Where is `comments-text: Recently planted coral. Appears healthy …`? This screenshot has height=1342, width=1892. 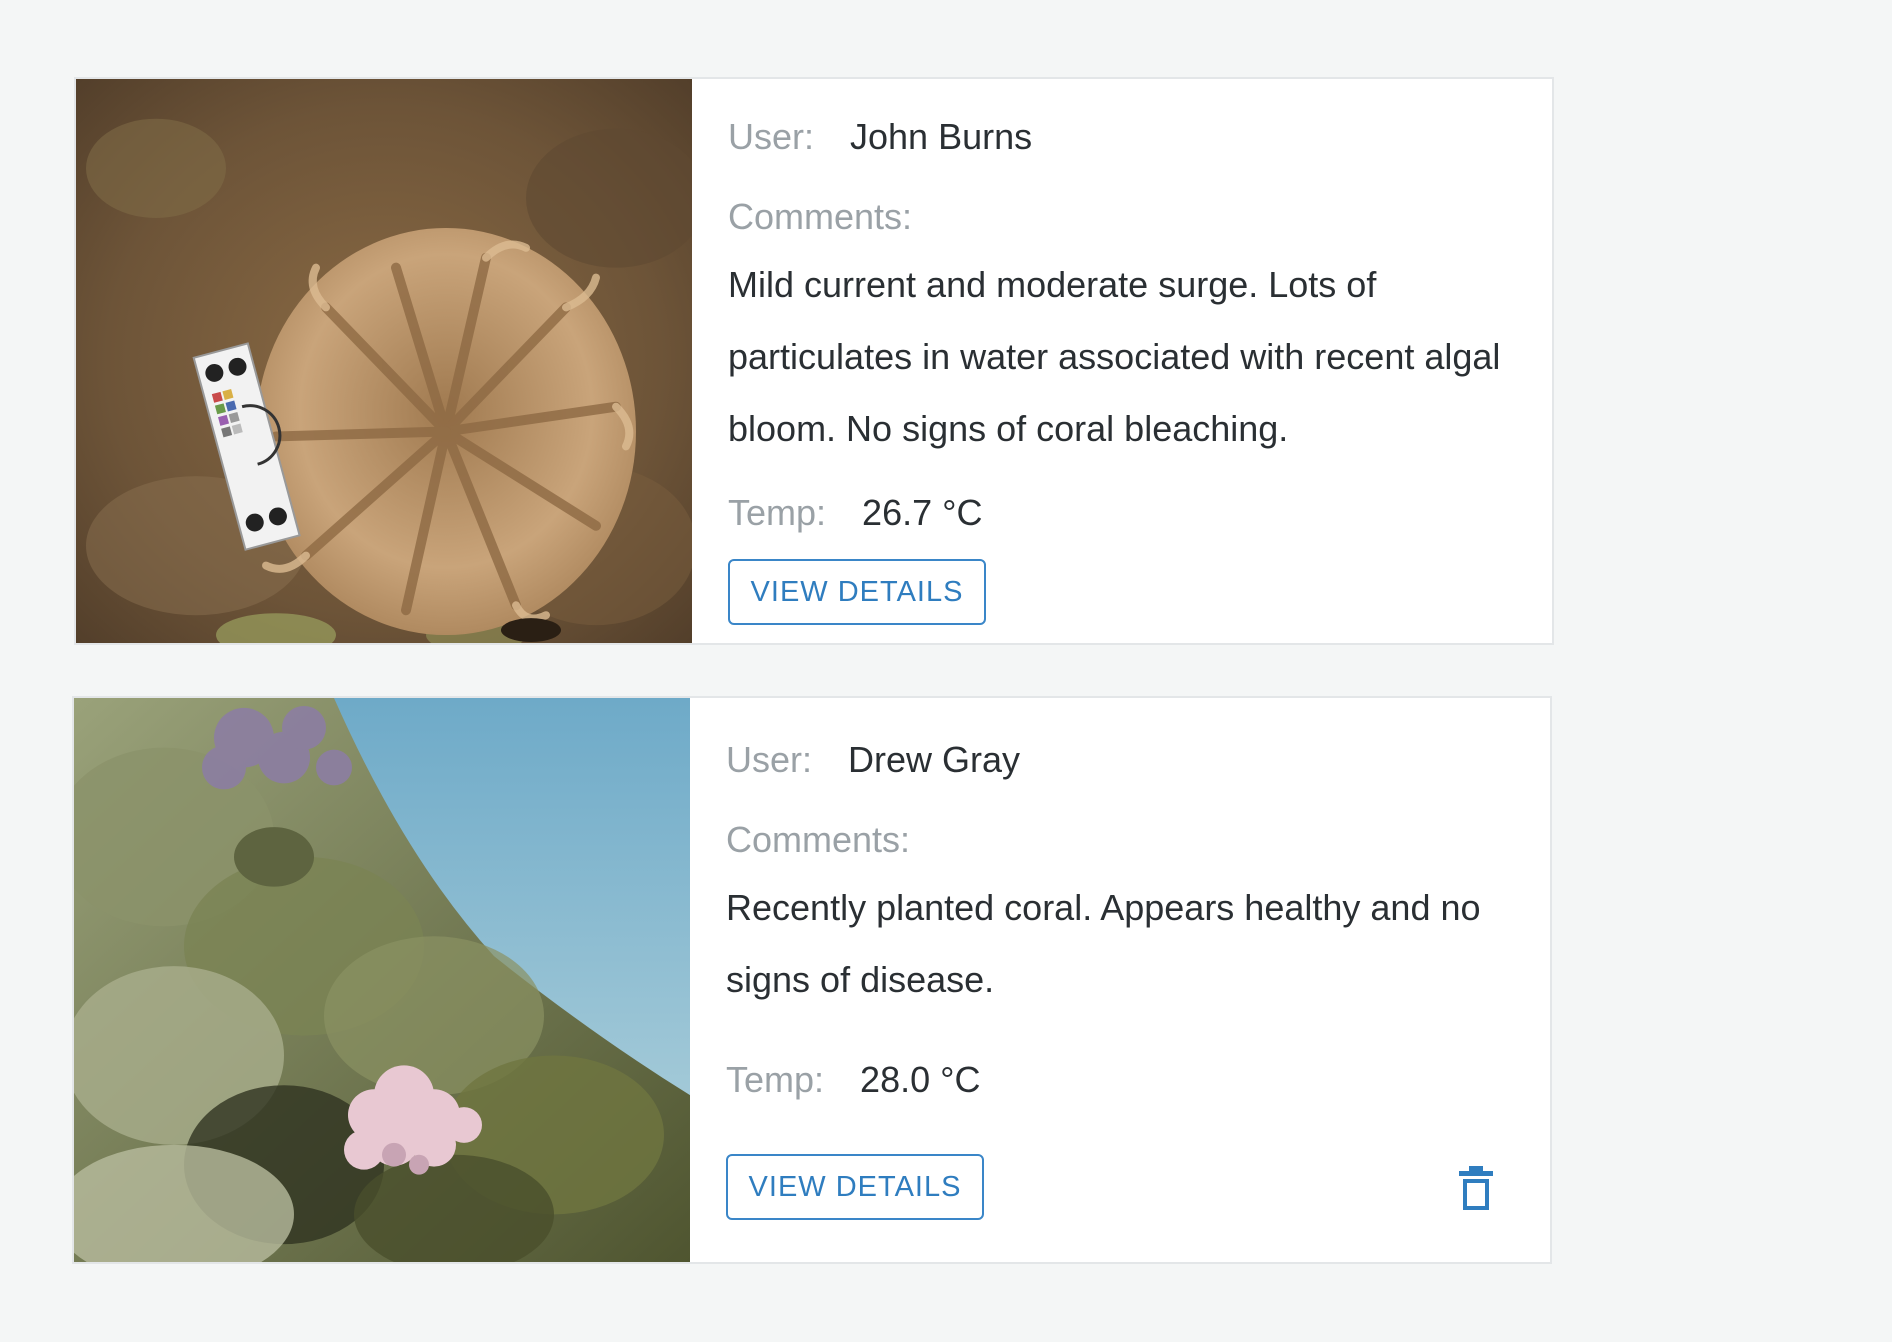
comments-text: Recently planted coral. Appears healthy … is located at coordinates (1103, 943).